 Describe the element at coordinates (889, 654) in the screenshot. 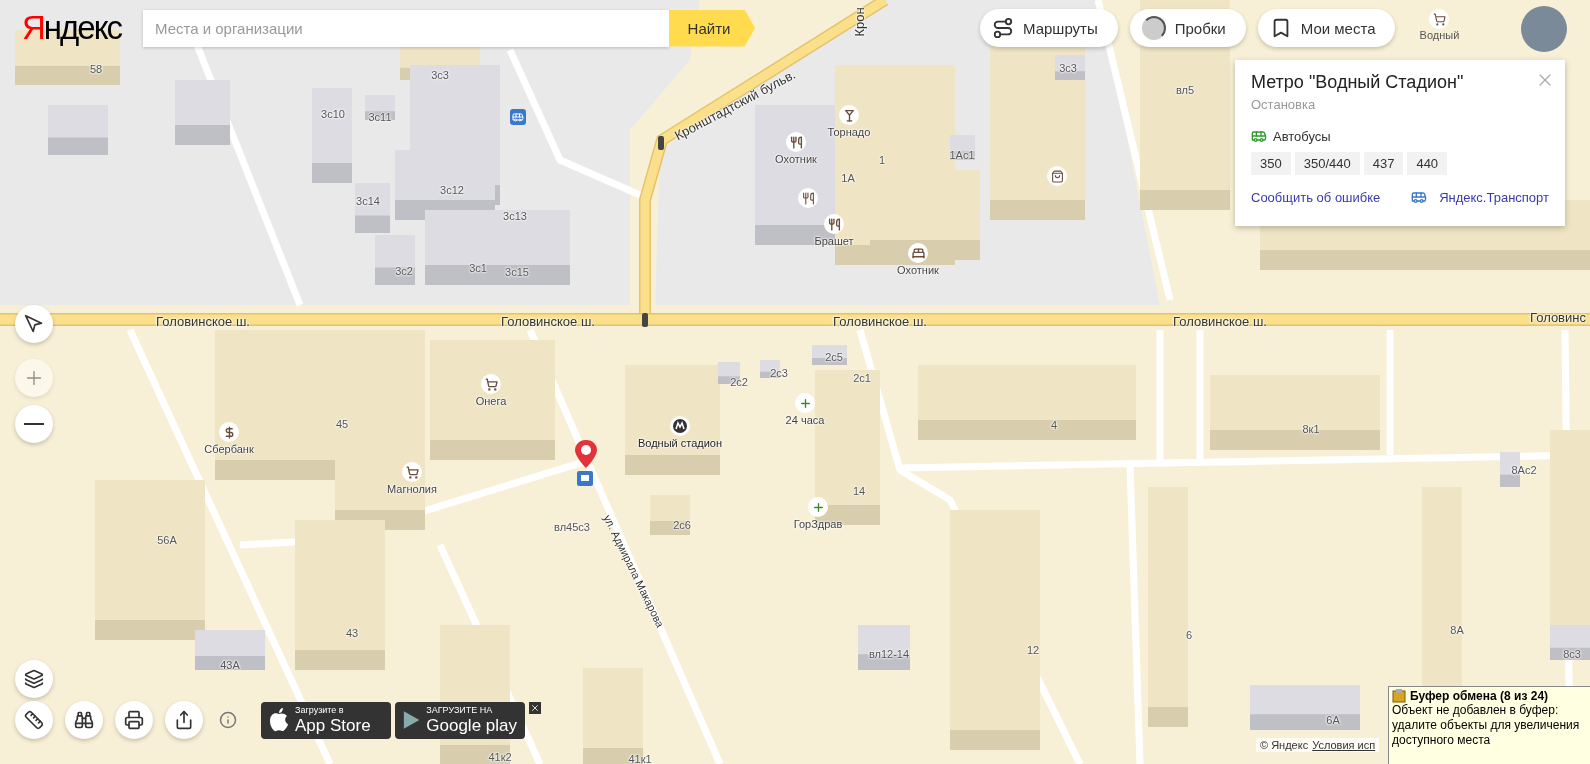

I see `building-number: вл12-14` at that location.